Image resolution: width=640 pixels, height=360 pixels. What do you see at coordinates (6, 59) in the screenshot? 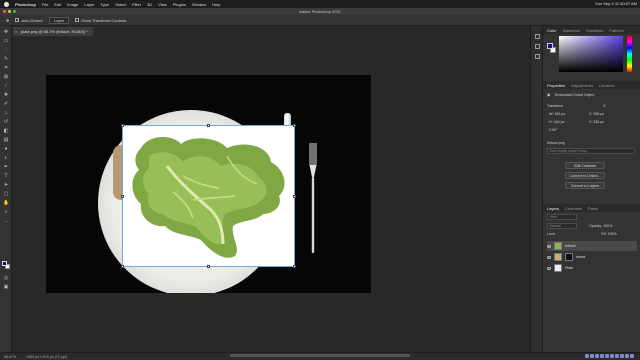
I see `quick-select-icon: ✎` at bounding box center [6, 59].